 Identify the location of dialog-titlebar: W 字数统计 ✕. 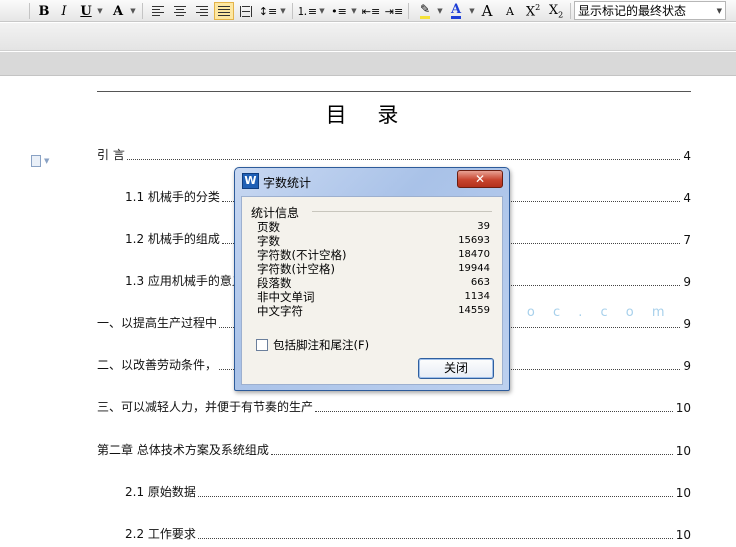
(372, 181).